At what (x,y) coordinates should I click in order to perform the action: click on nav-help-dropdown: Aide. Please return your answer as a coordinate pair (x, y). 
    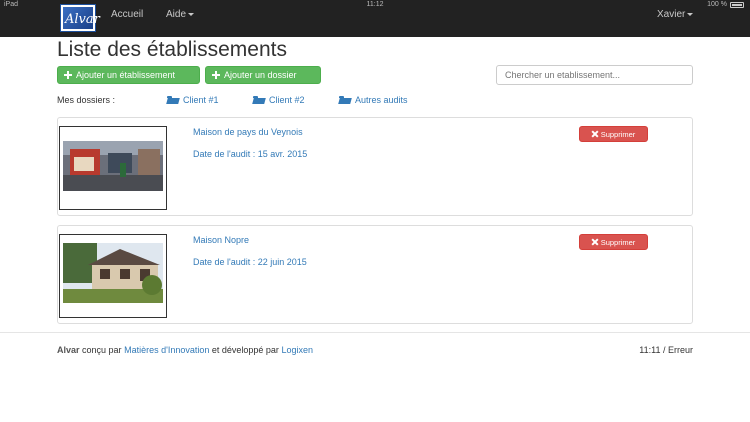
    Looking at the image, I should click on (180, 14).